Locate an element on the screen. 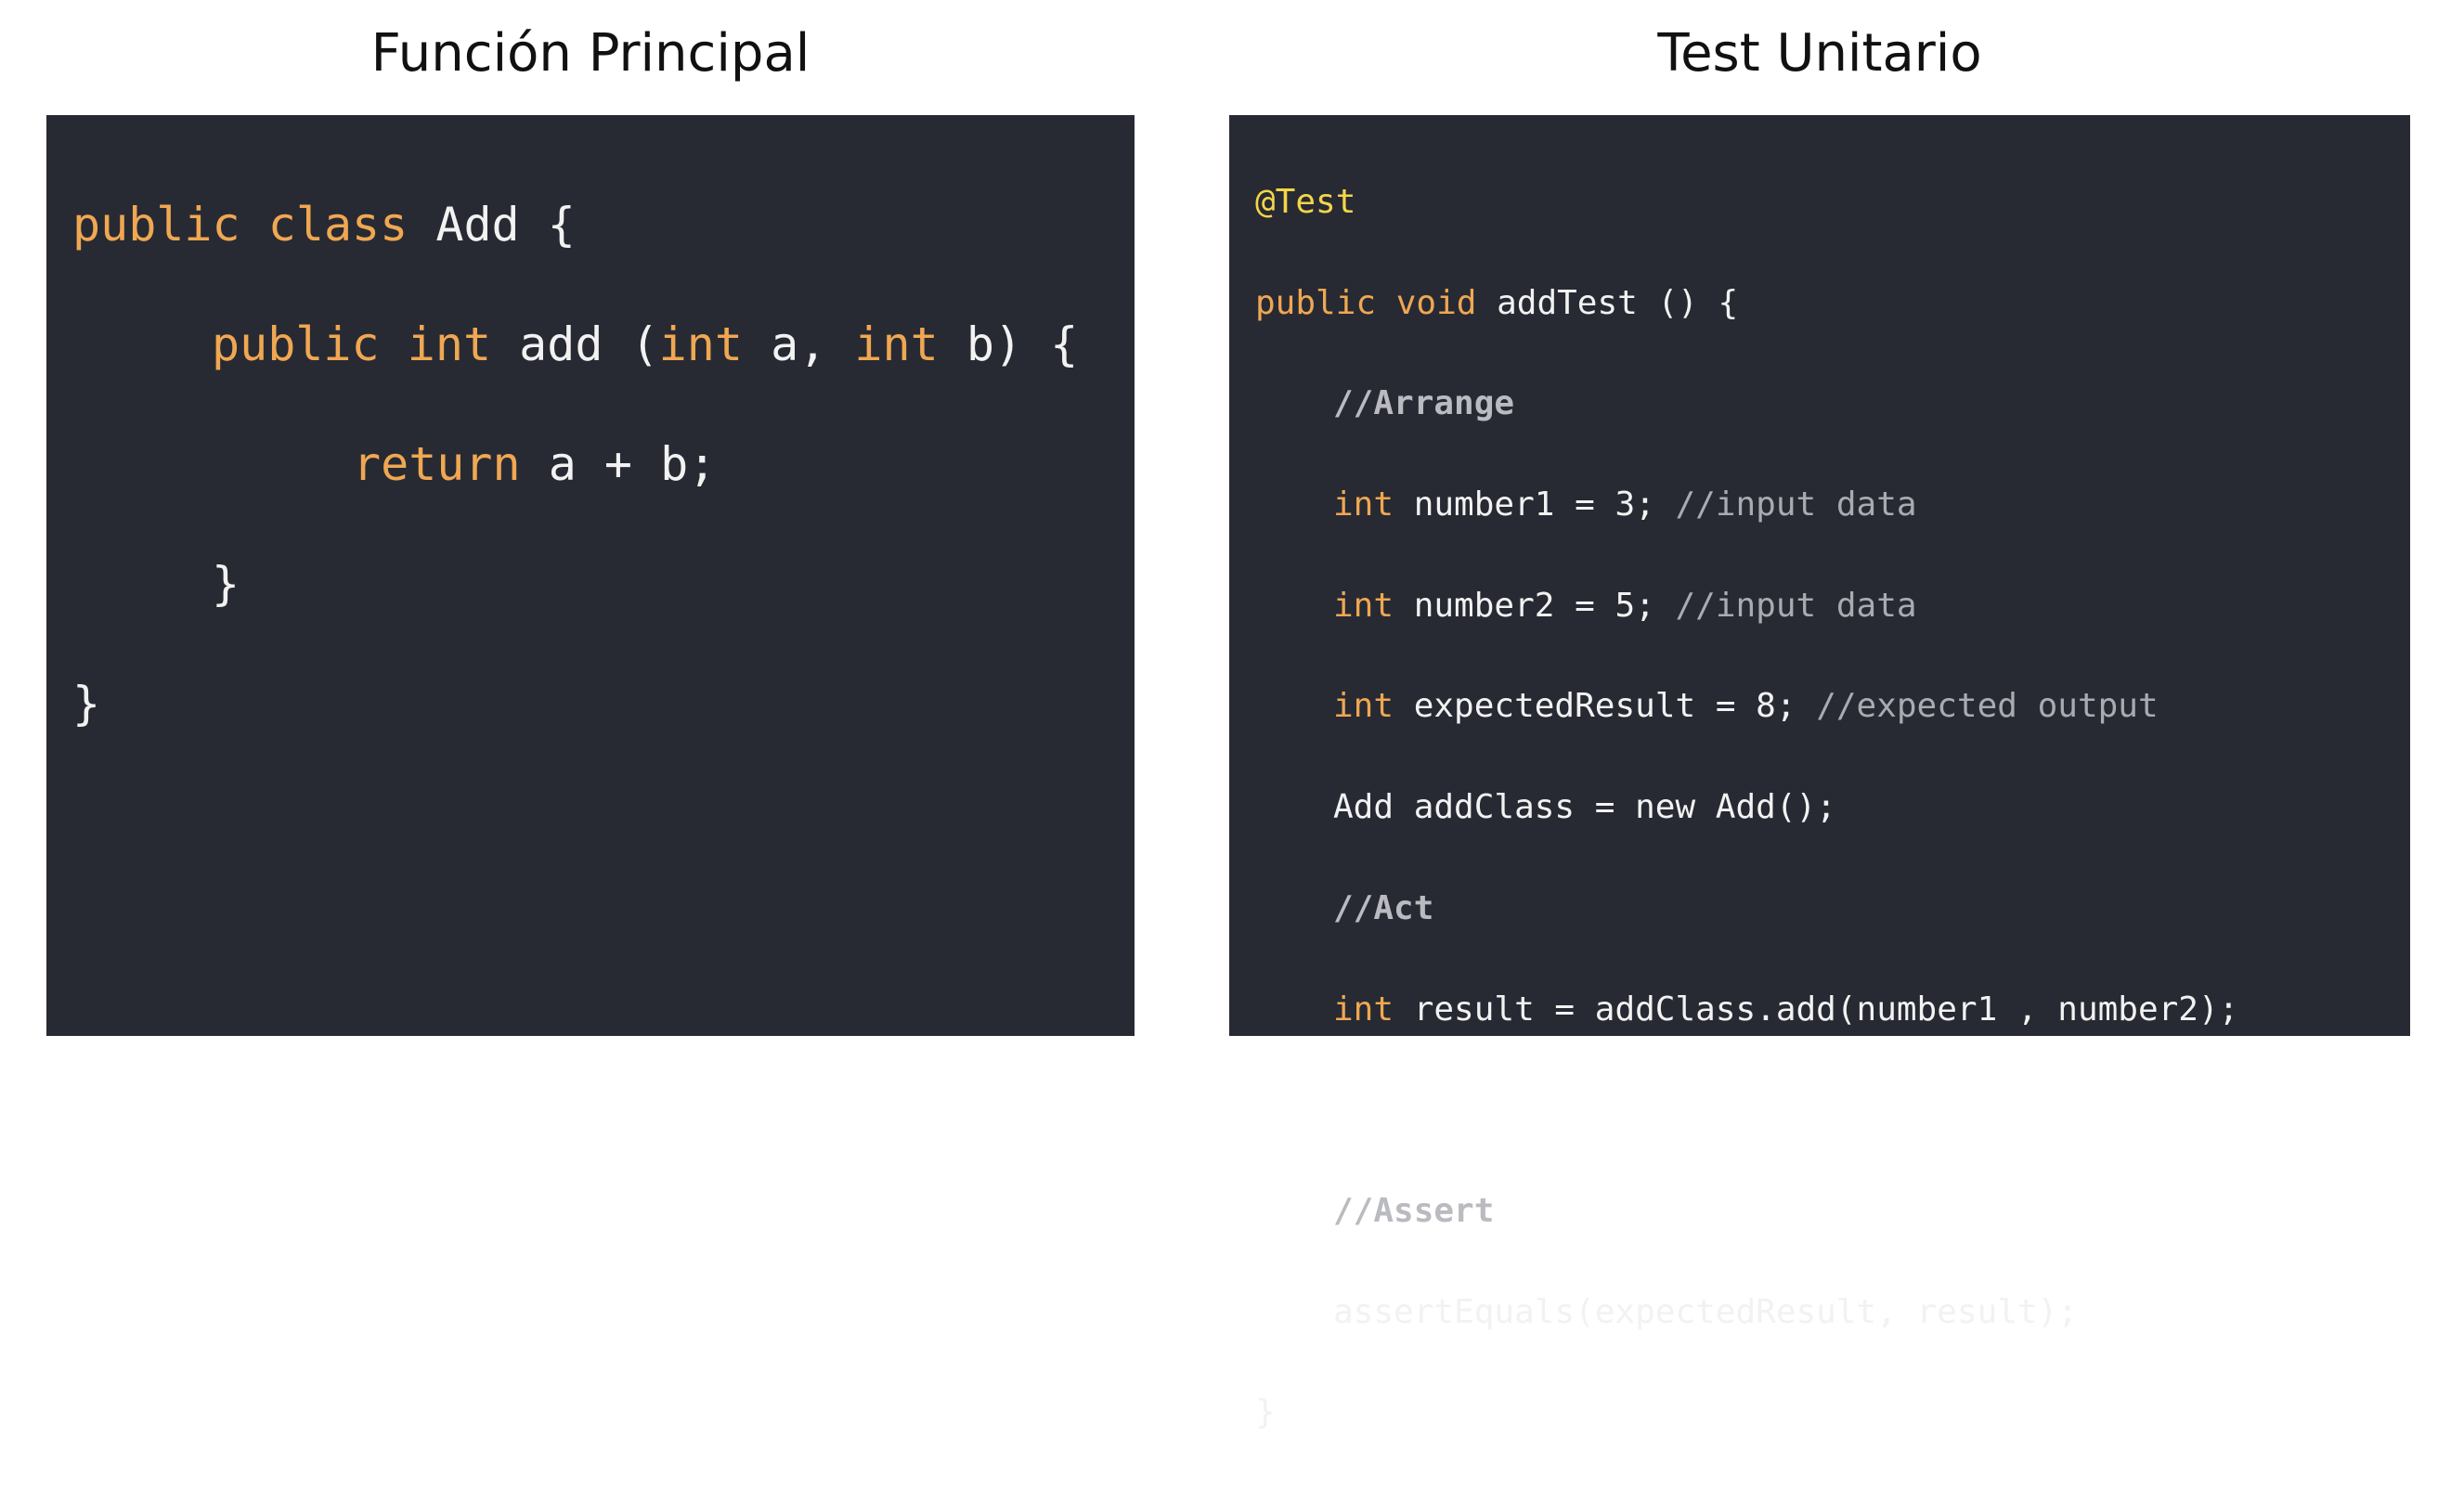  section-comment: //Arrange is located at coordinates (1424, 403).